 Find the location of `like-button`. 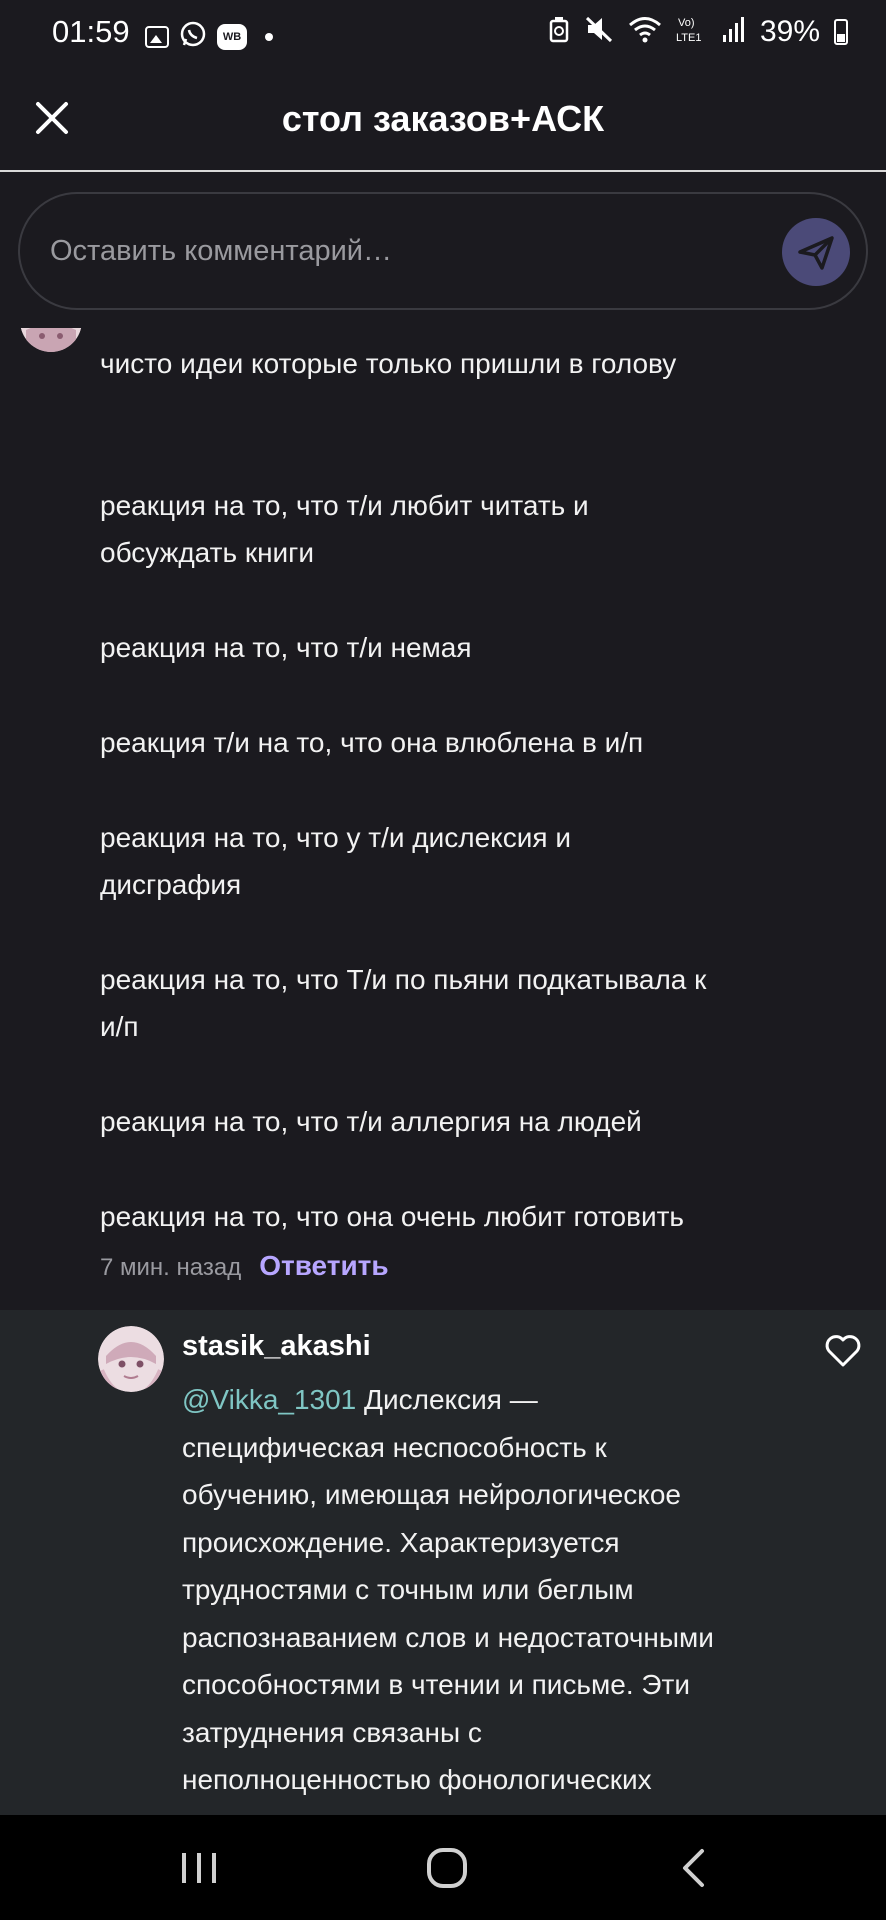

like-button is located at coordinates (843, 1351).